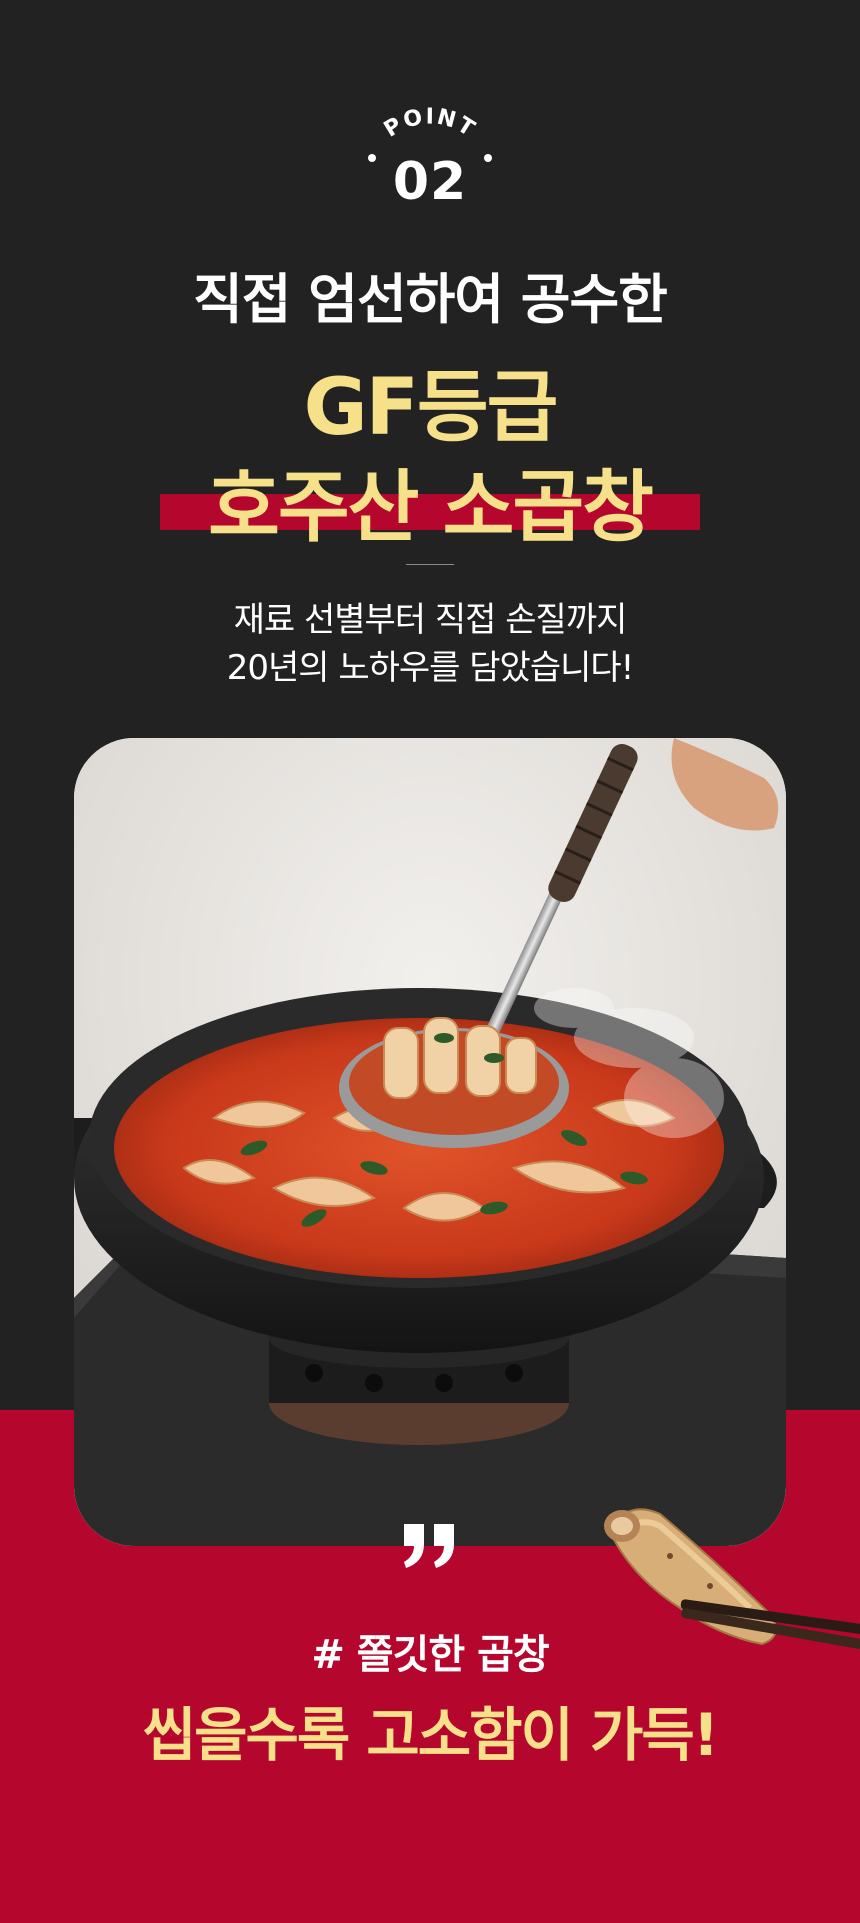 This screenshot has width=860, height=1923. Describe the element at coordinates (431, 408) in the screenshot. I see `headline-grade: GF등급` at that location.